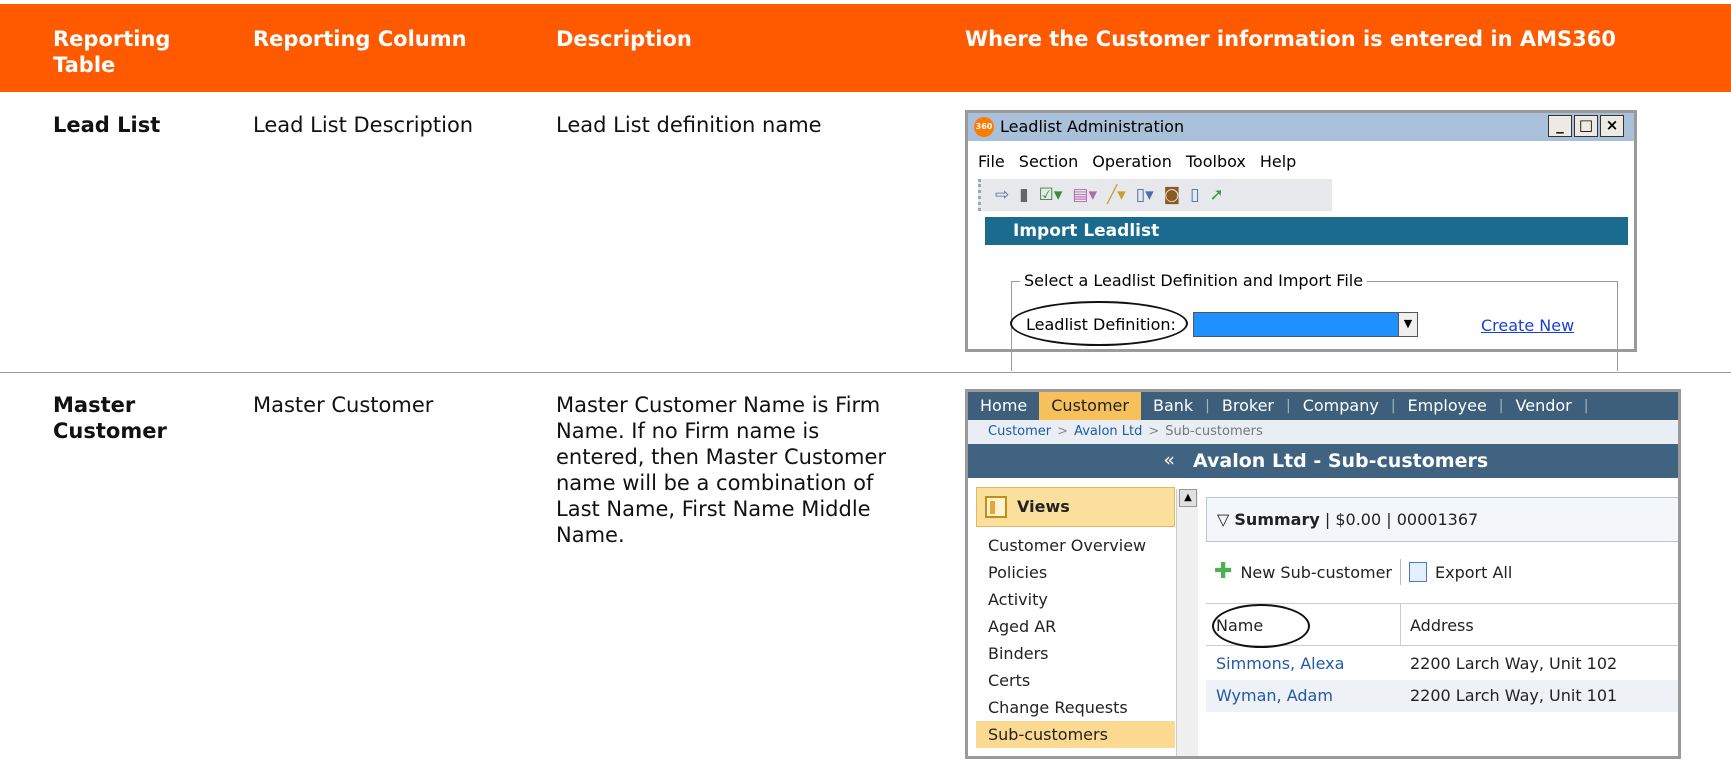  I want to click on breadcrumb-avalon: Avalon Ltd, so click(1108, 431).